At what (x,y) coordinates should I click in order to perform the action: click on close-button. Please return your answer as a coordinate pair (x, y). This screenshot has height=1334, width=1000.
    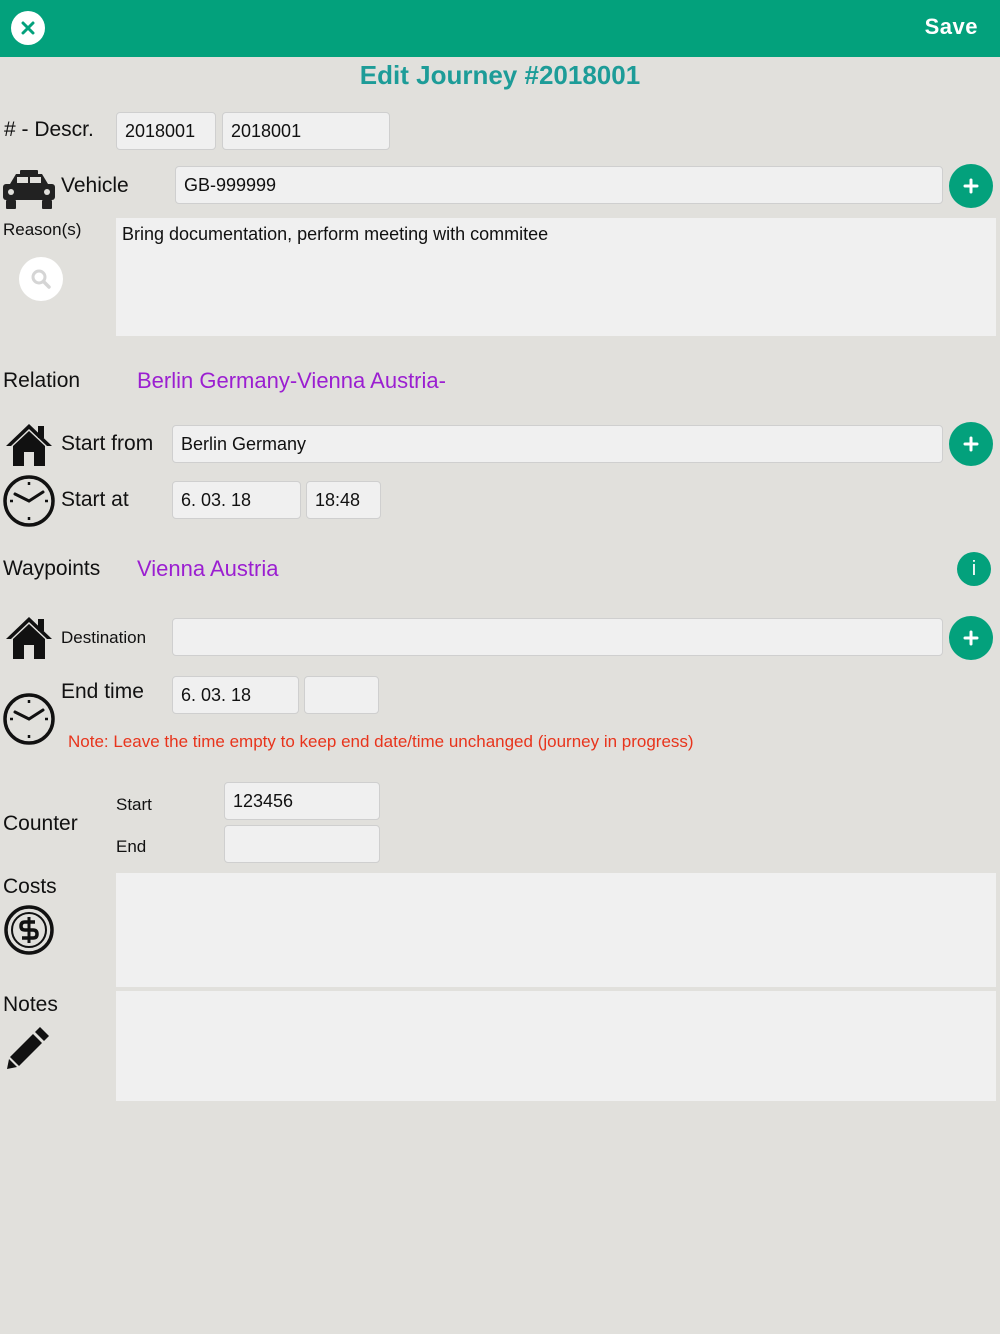
    Looking at the image, I should click on (28, 28).